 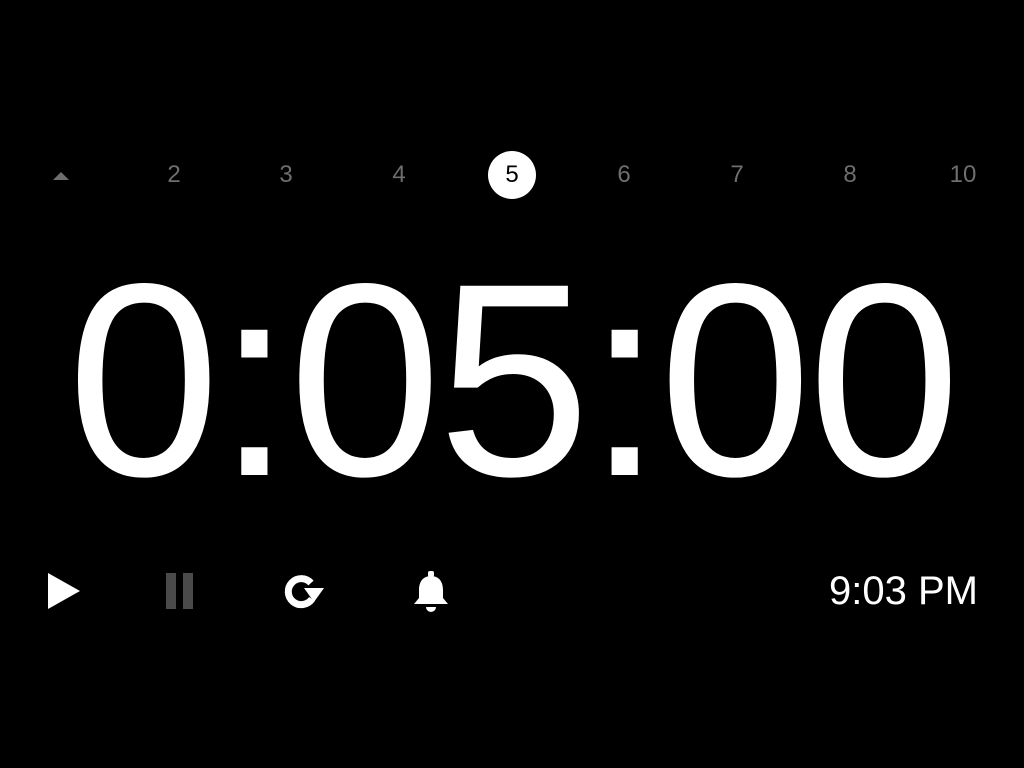 I want to click on minute-option-8: 8, so click(x=850, y=175).